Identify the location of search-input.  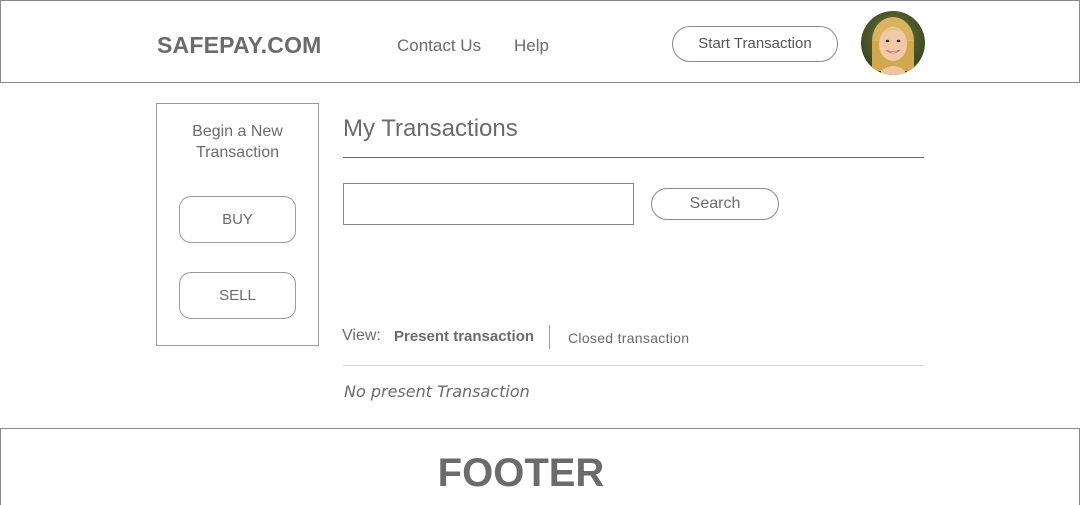
(488, 204).